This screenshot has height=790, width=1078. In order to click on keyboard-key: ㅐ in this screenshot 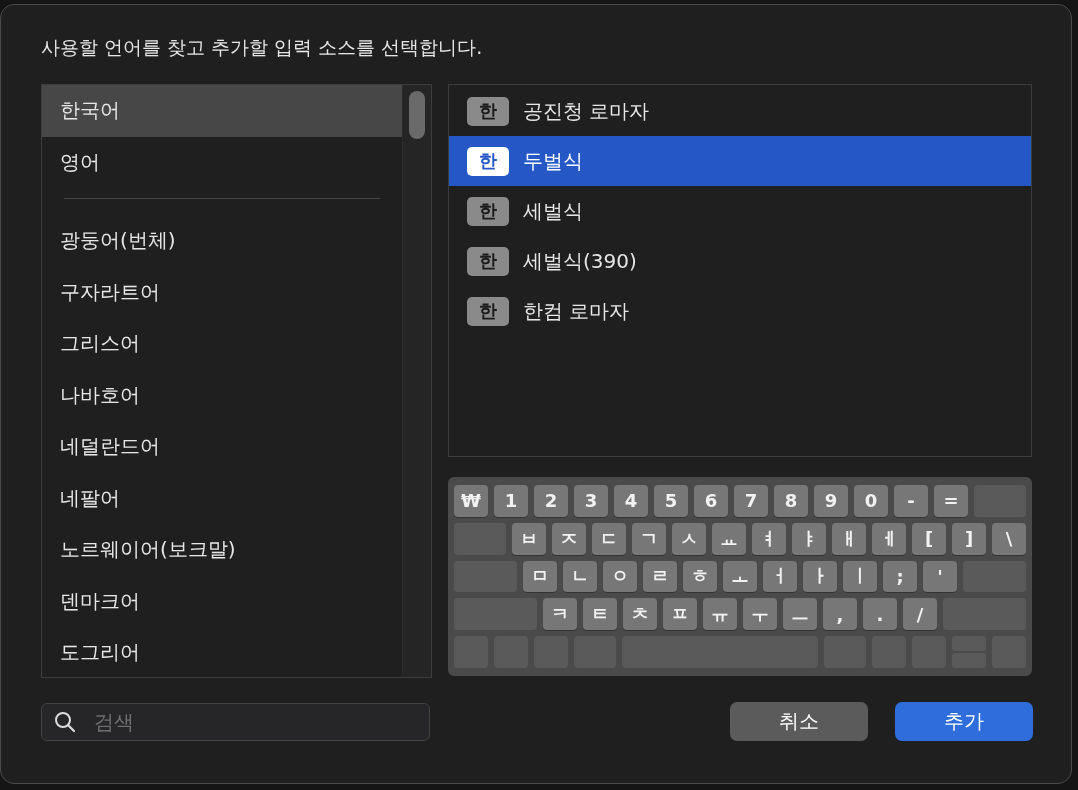, I will do `click(849, 538)`.